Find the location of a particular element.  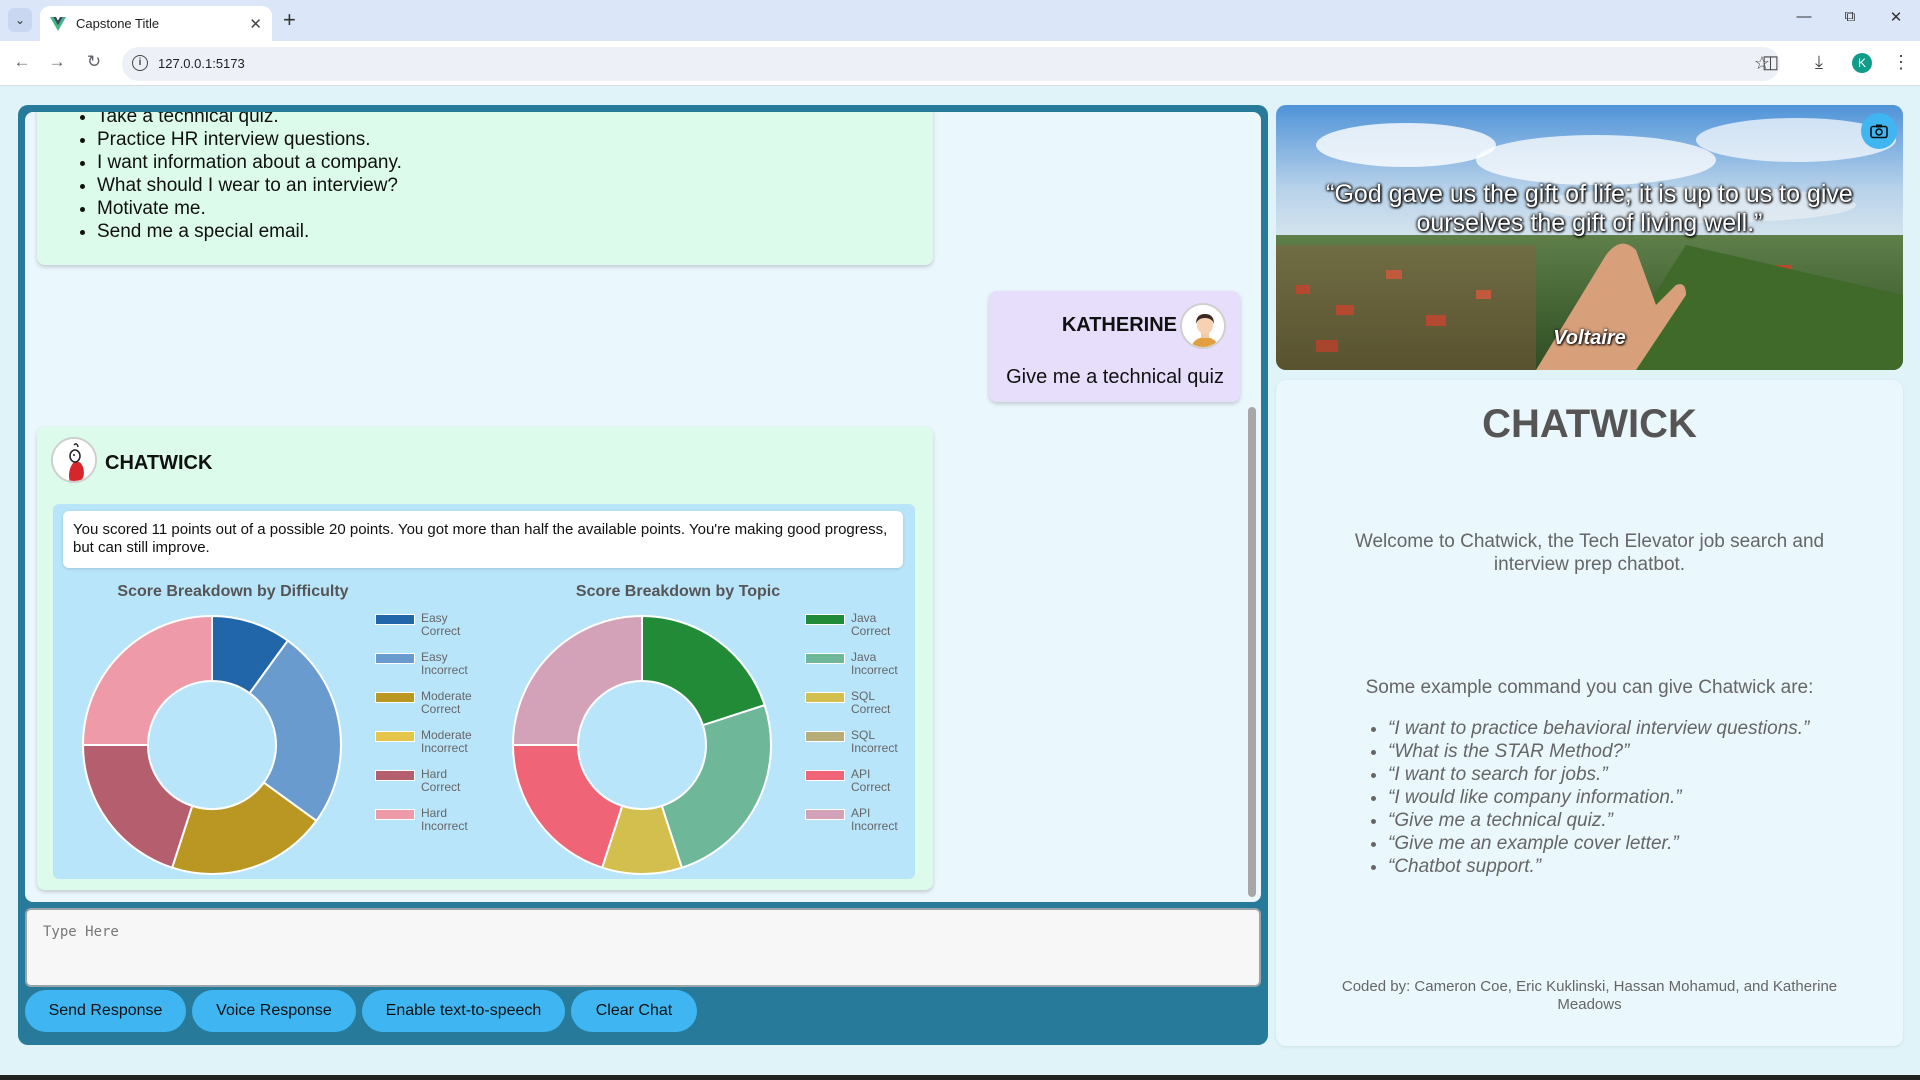

user-avatar is located at coordinates (1203, 326).